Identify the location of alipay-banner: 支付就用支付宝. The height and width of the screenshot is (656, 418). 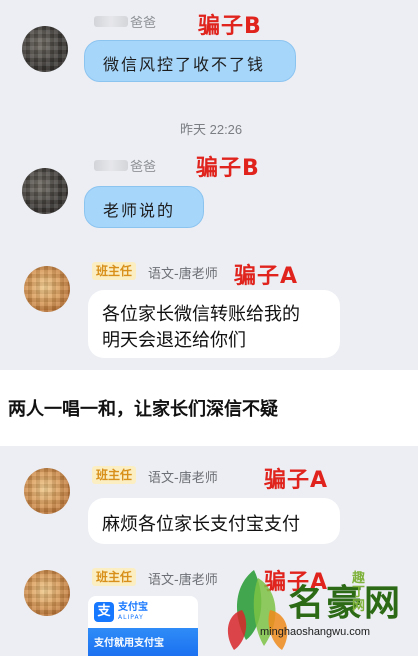
(143, 642).